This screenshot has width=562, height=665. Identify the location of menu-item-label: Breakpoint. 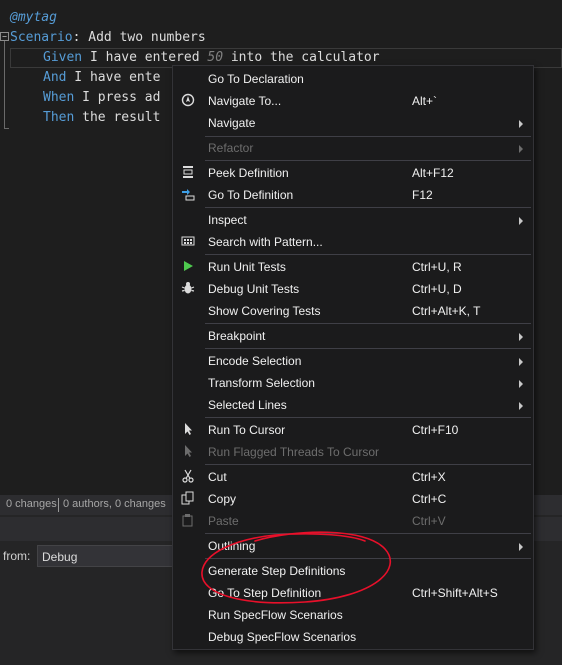
(237, 336).